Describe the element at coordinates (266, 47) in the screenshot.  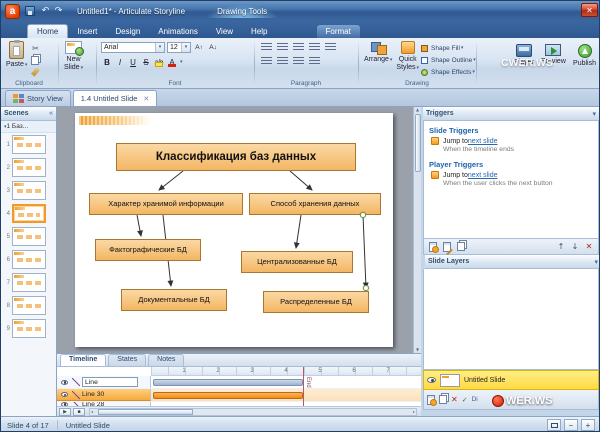
I see `bullets-icon` at that location.